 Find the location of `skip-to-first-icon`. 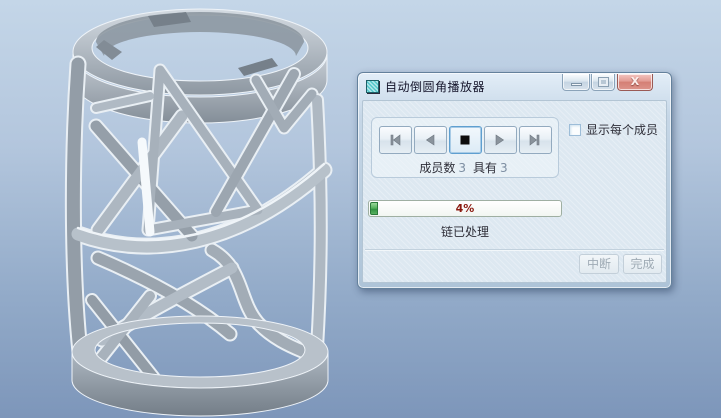

skip-to-first-icon is located at coordinates (395, 140).